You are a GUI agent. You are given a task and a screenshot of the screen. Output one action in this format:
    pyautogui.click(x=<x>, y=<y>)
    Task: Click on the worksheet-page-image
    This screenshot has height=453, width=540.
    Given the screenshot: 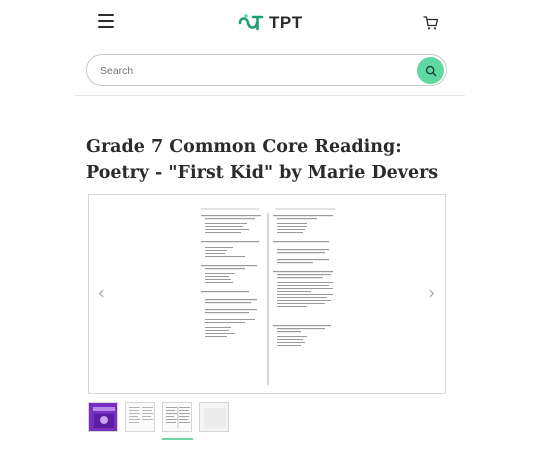 What is the action you would take?
    pyautogui.click(x=268, y=296)
    